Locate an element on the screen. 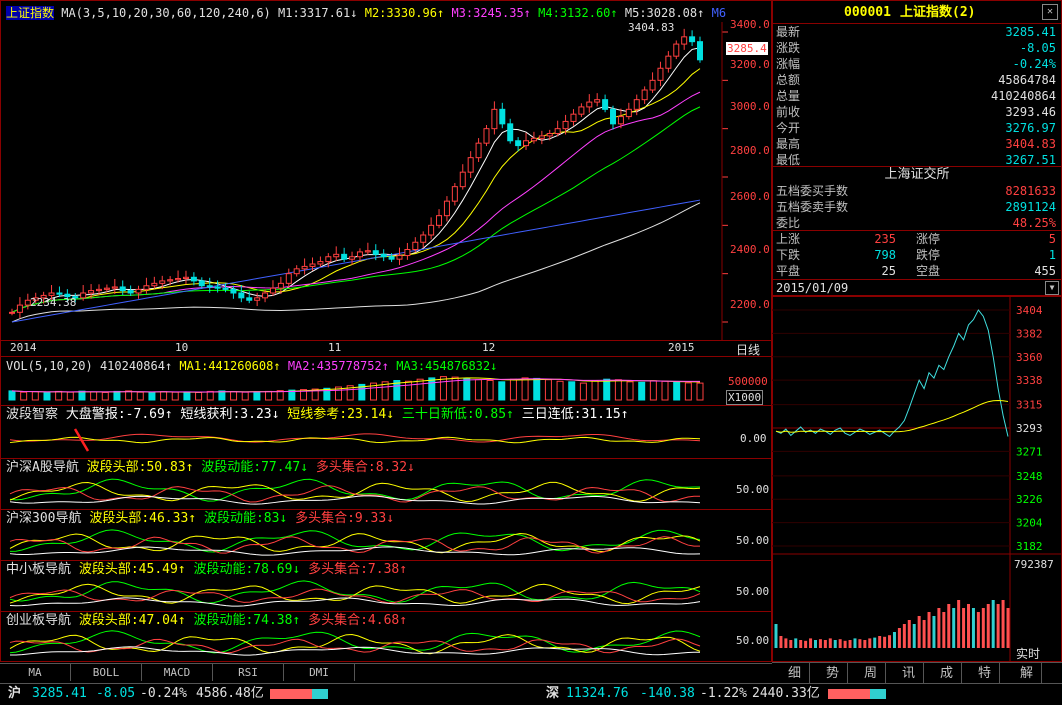 Image resolution: width=1062 pixels, height=705 pixels. sz-price: 11324.76 is located at coordinates (597, 693).